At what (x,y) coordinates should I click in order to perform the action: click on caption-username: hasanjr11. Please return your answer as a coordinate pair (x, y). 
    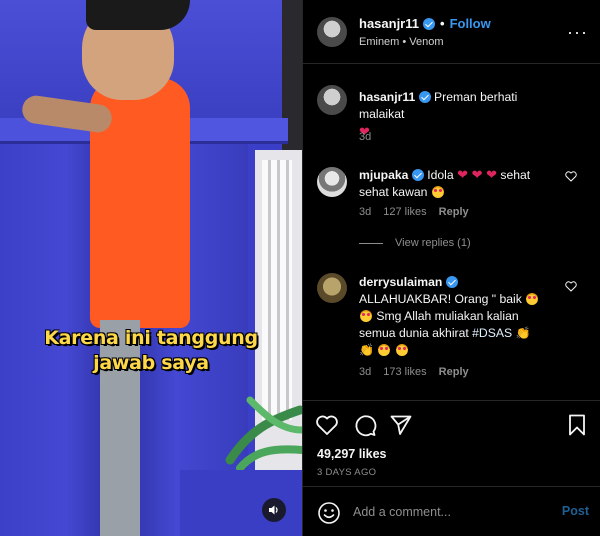
    Looking at the image, I should click on (387, 97).